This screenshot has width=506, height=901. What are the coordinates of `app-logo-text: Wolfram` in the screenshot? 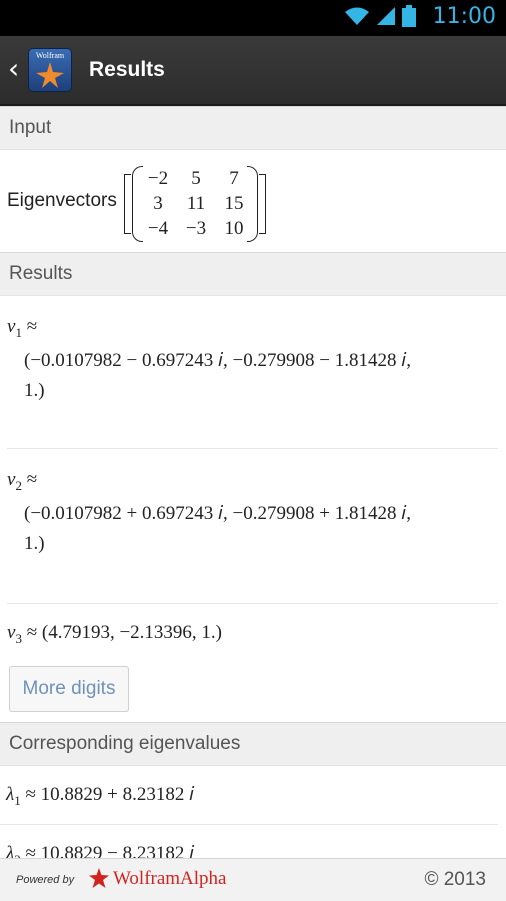 It's located at (50, 55).